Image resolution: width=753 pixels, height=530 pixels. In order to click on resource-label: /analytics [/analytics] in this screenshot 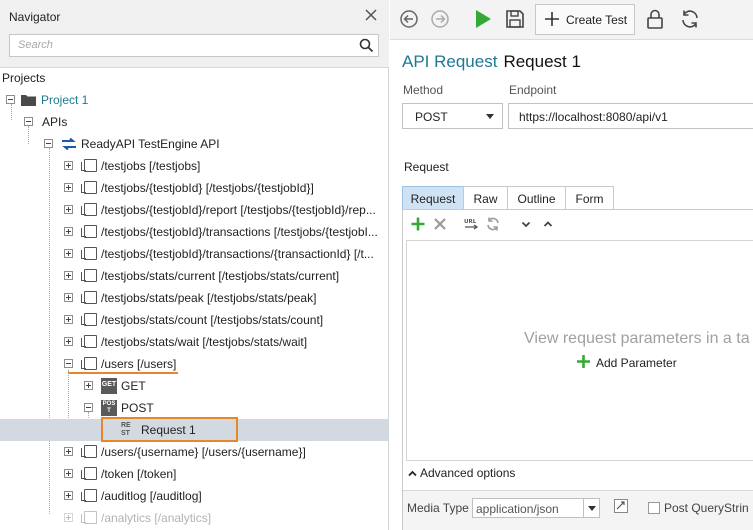, I will do `click(156, 518)`.